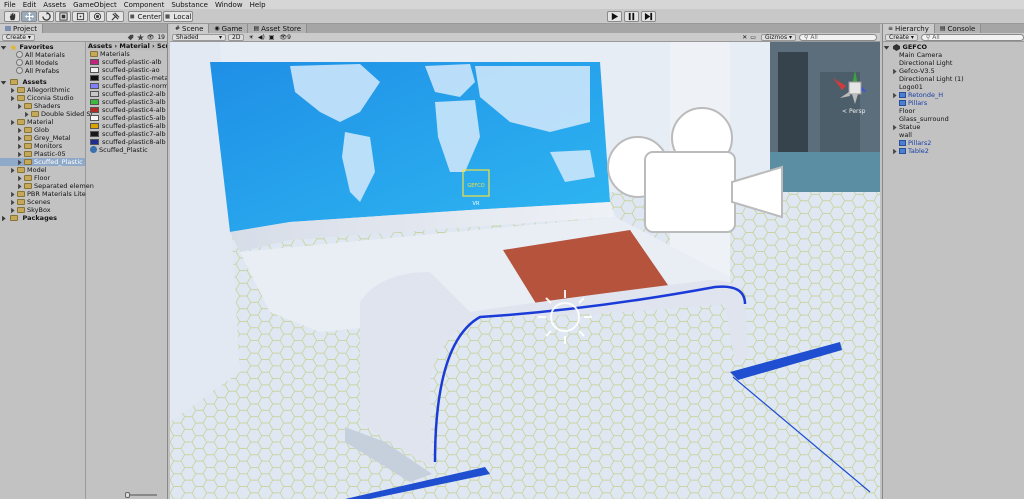 The width and height of the screenshot is (1024, 499). What do you see at coordinates (127, 86) in the screenshot?
I see `asset-file: scuffed-plastic-normal` at bounding box center [127, 86].